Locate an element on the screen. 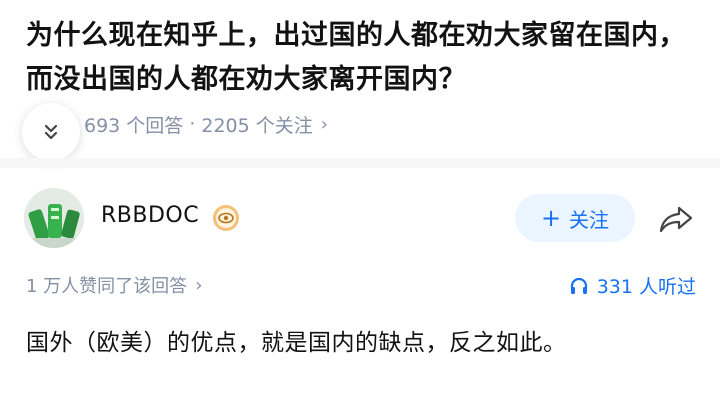 This screenshot has height=405, width=720. follower-count: 2205 个关注 is located at coordinates (257, 125).